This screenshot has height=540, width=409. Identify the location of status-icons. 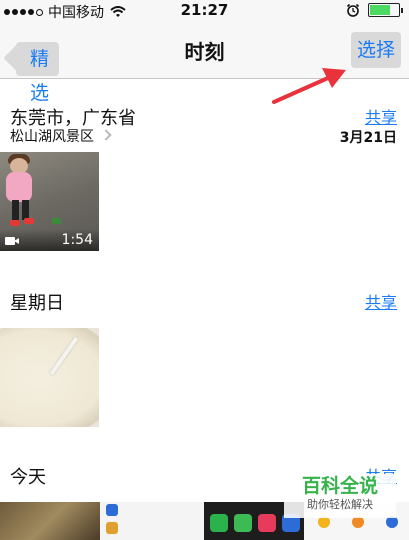
(374, 10).